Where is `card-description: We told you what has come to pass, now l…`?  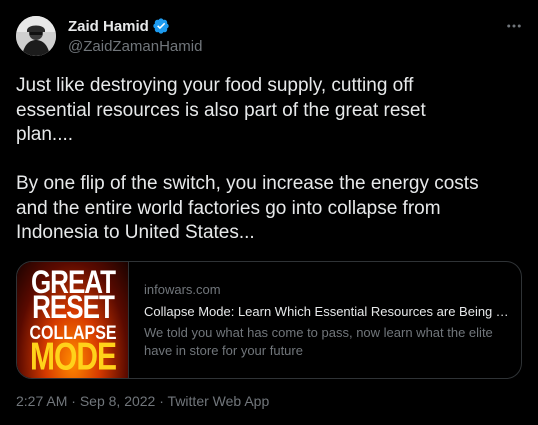
card-description: We told you what has come to pass, now l… is located at coordinates (318, 341).